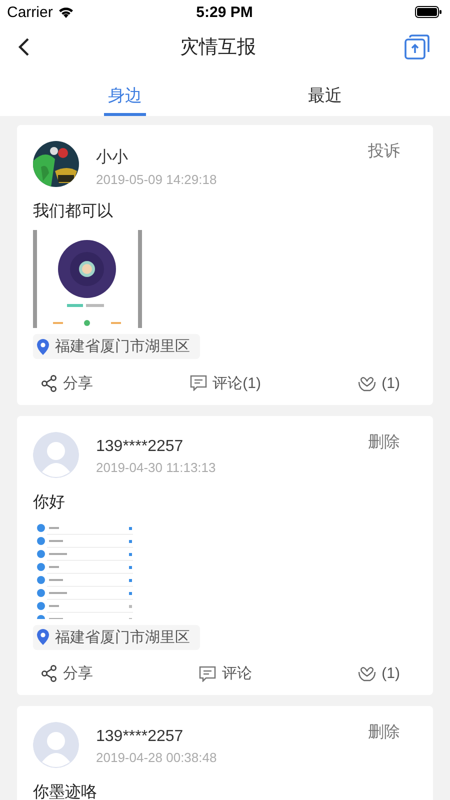 The width and height of the screenshot is (450, 800). Describe the element at coordinates (66, 12) in the screenshot. I see `wifi-icon` at that location.